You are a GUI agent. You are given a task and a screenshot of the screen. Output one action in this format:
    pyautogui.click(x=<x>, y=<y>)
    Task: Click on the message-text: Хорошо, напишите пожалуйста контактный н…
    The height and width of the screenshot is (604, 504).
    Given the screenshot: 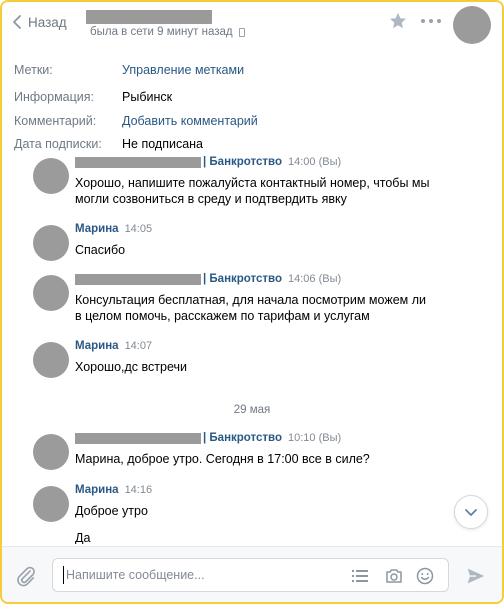 What is the action you would take?
    pyautogui.click(x=252, y=191)
    